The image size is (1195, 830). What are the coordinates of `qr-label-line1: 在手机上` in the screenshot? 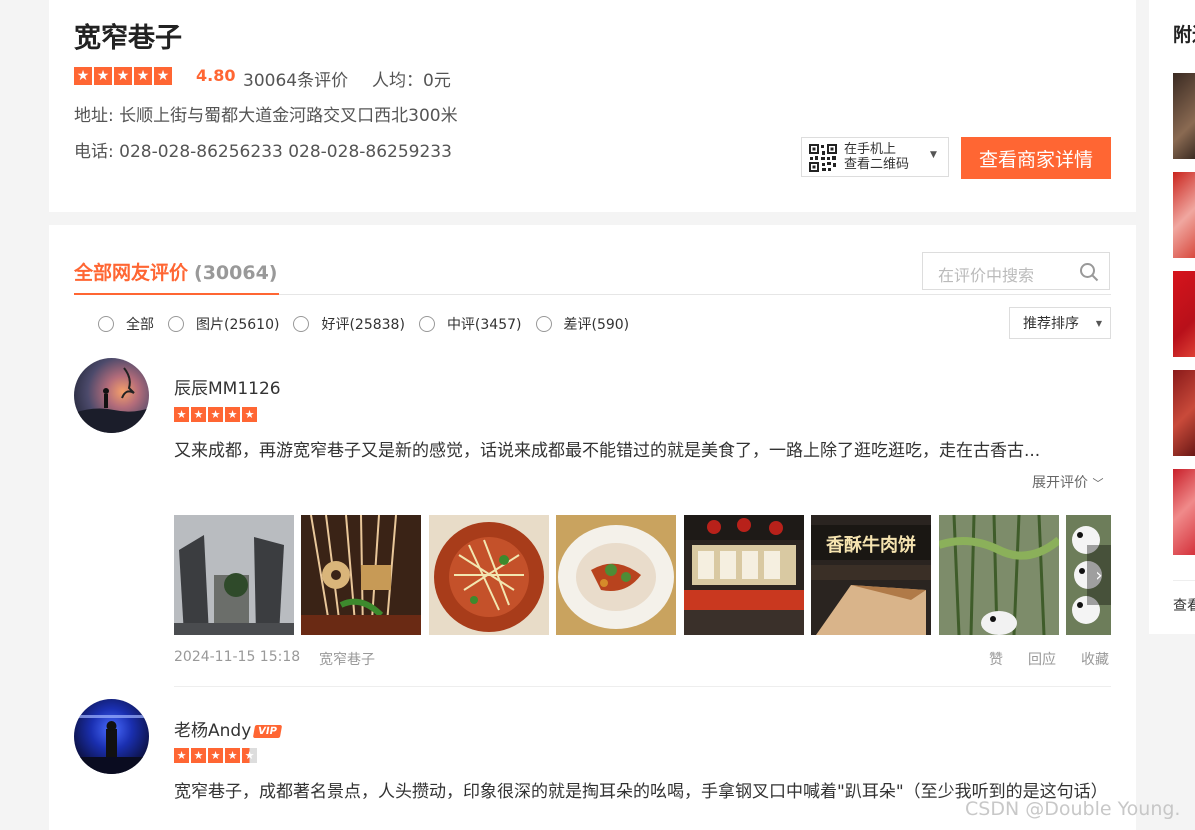 It's located at (870, 149).